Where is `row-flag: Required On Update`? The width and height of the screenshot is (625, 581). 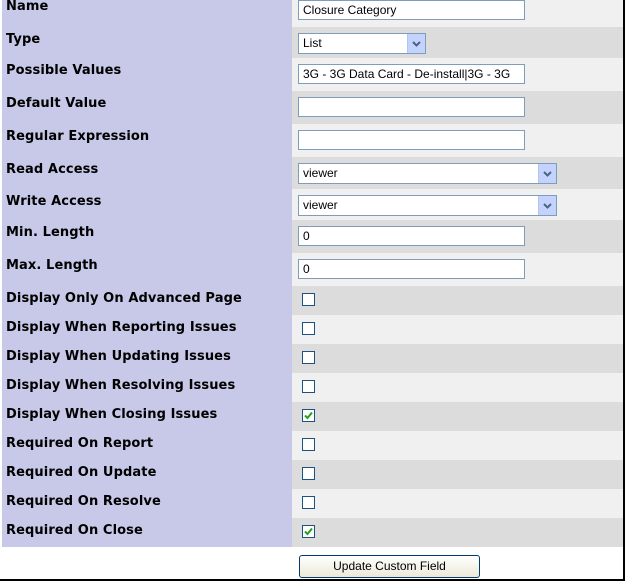 row-flag: Required On Update is located at coordinates (312, 474).